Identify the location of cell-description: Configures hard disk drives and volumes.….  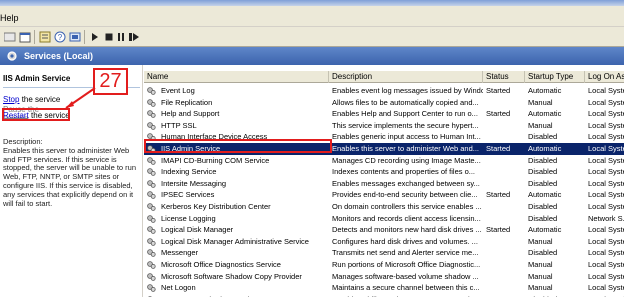
(405, 241).